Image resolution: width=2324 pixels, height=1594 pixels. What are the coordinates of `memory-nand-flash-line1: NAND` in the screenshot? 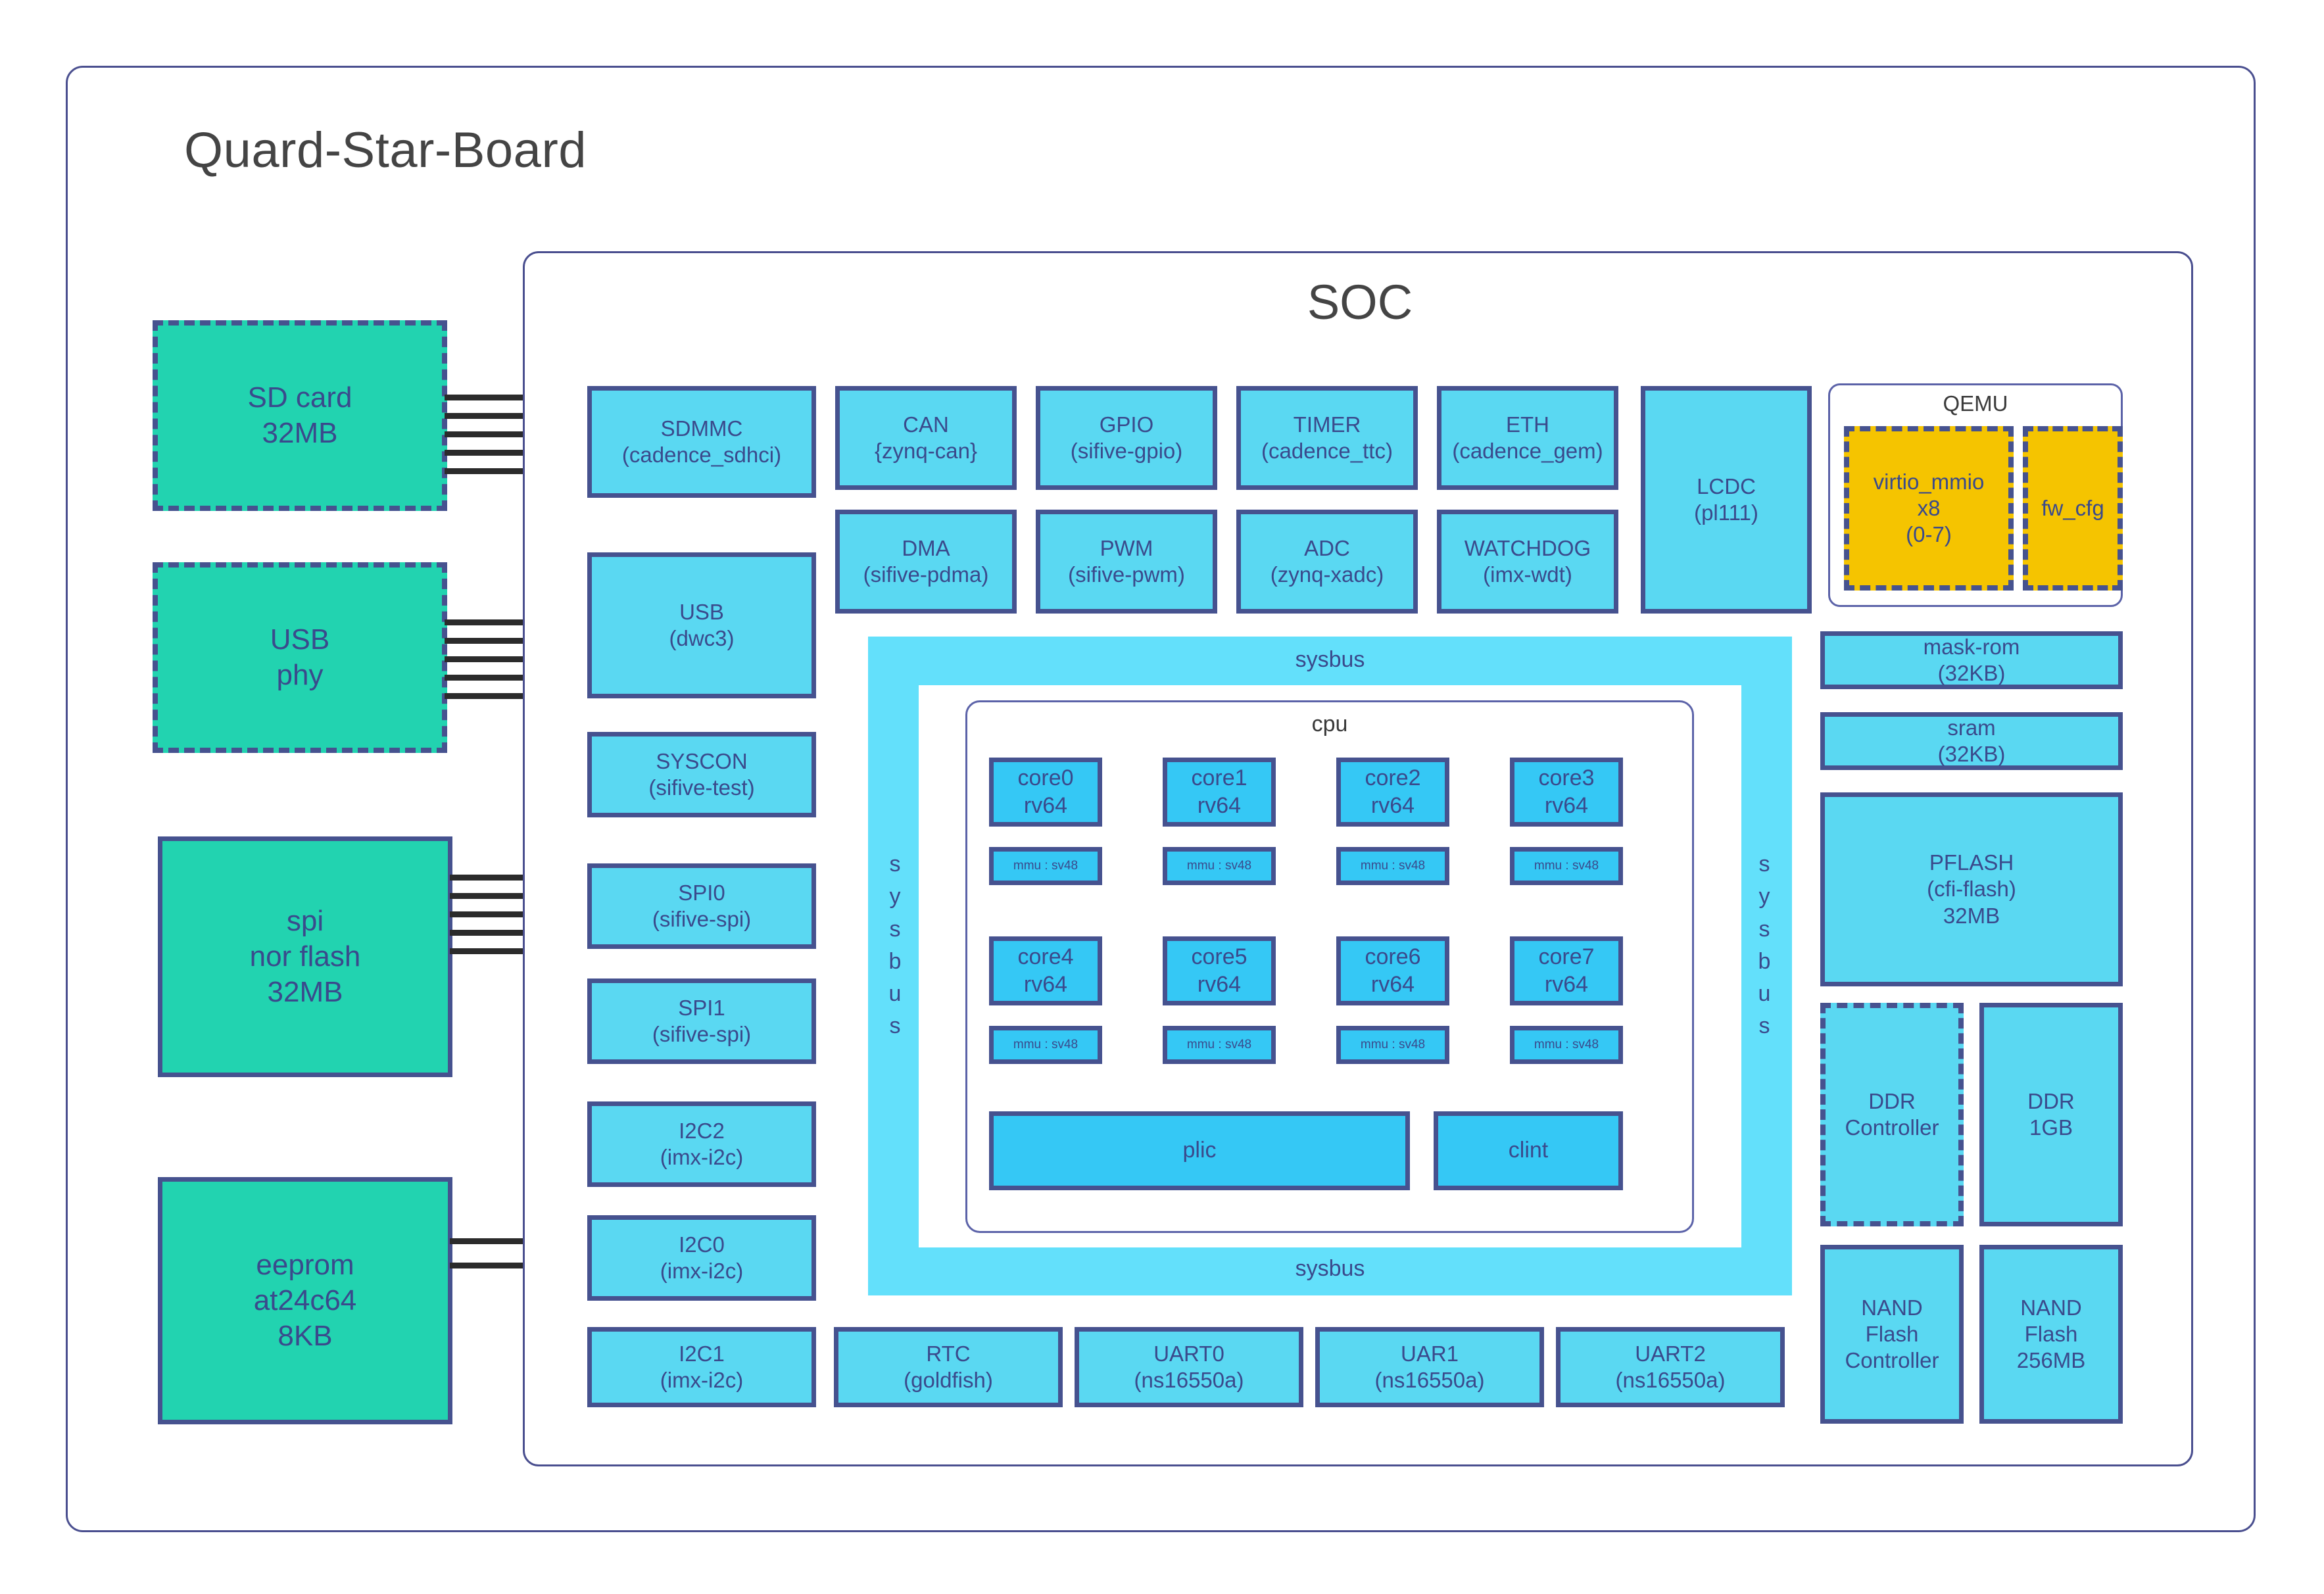 It's located at (2051, 1307).